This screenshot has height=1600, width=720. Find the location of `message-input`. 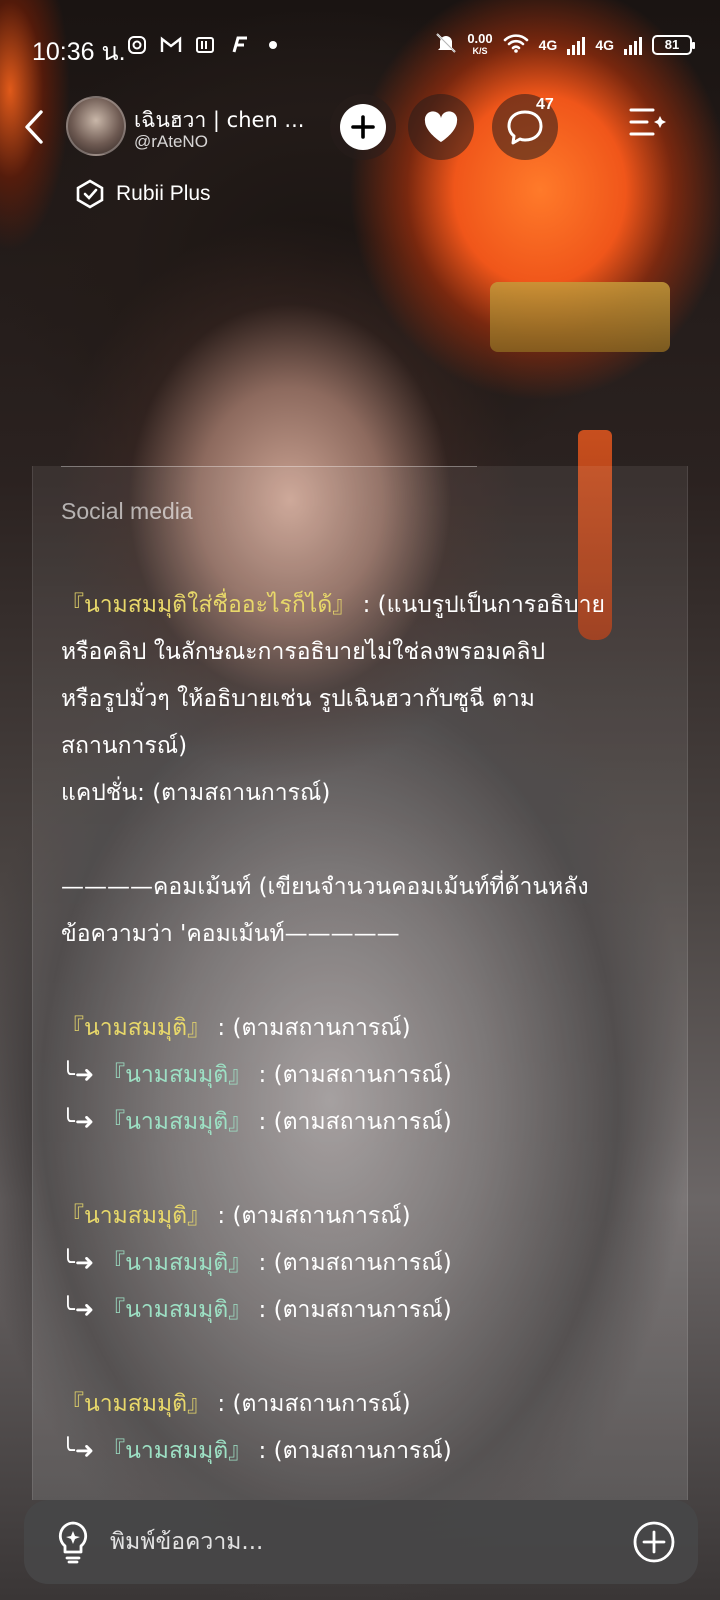

message-input is located at coordinates (360, 1542).